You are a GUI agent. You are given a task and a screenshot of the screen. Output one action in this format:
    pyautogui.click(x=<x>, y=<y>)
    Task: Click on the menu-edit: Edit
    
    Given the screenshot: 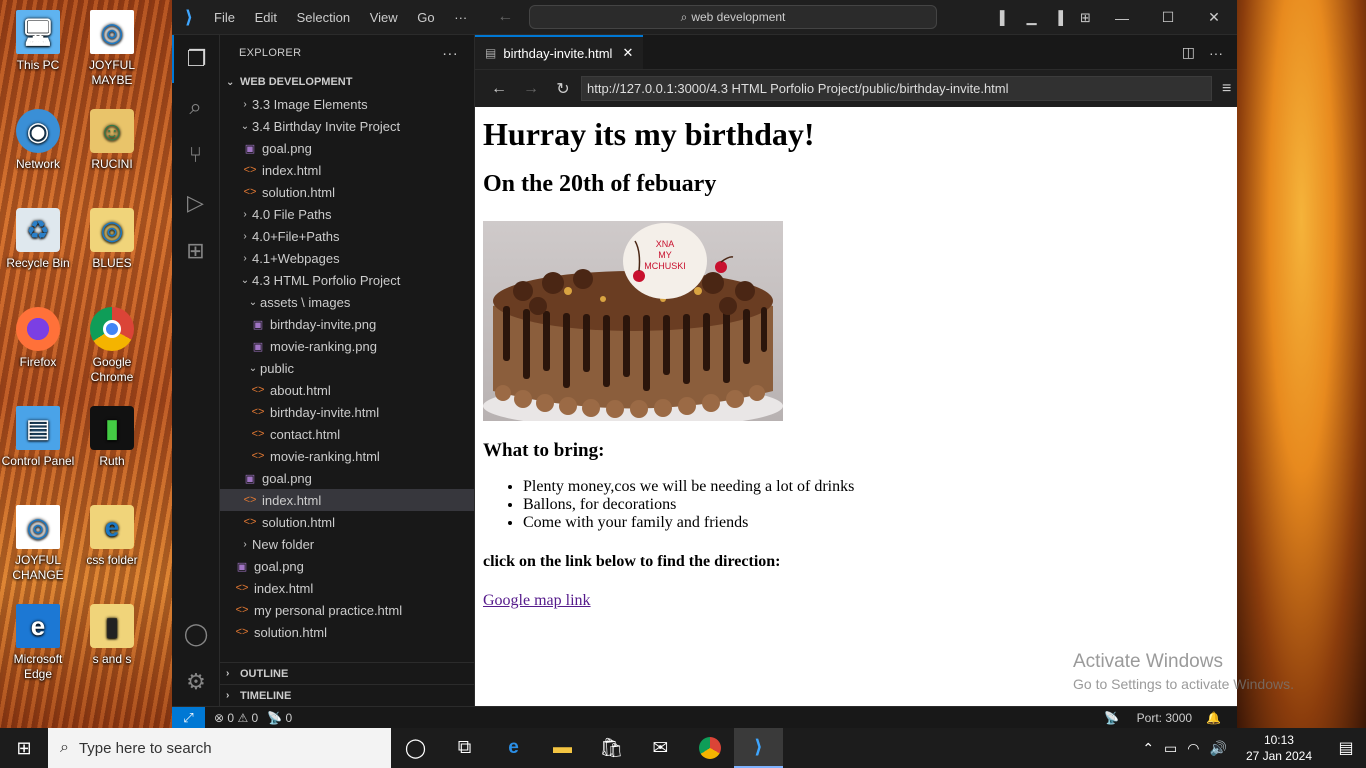 What is the action you would take?
    pyautogui.click(x=266, y=17)
    